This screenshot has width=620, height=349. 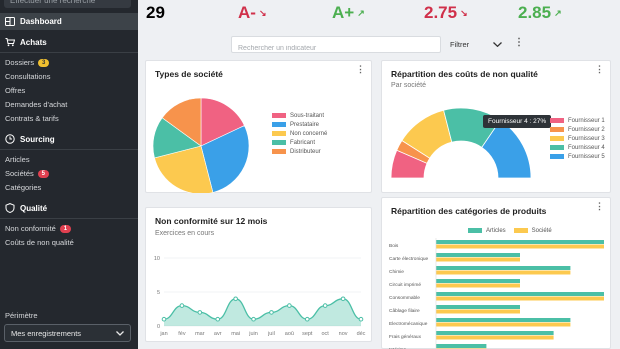 What do you see at coordinates (32, 118) in the screenshot?
I see `sidebar-item-contrats: Contrats & tarifs` at bounding box center [32, 118].